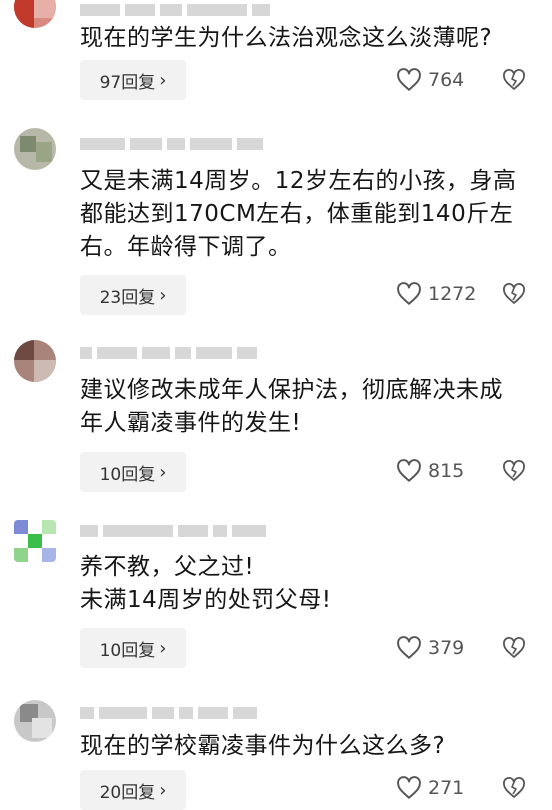 Image resolution: width=552 pixels, height=810 pixels. I want to click on like-count: 764, so click(446, 80).